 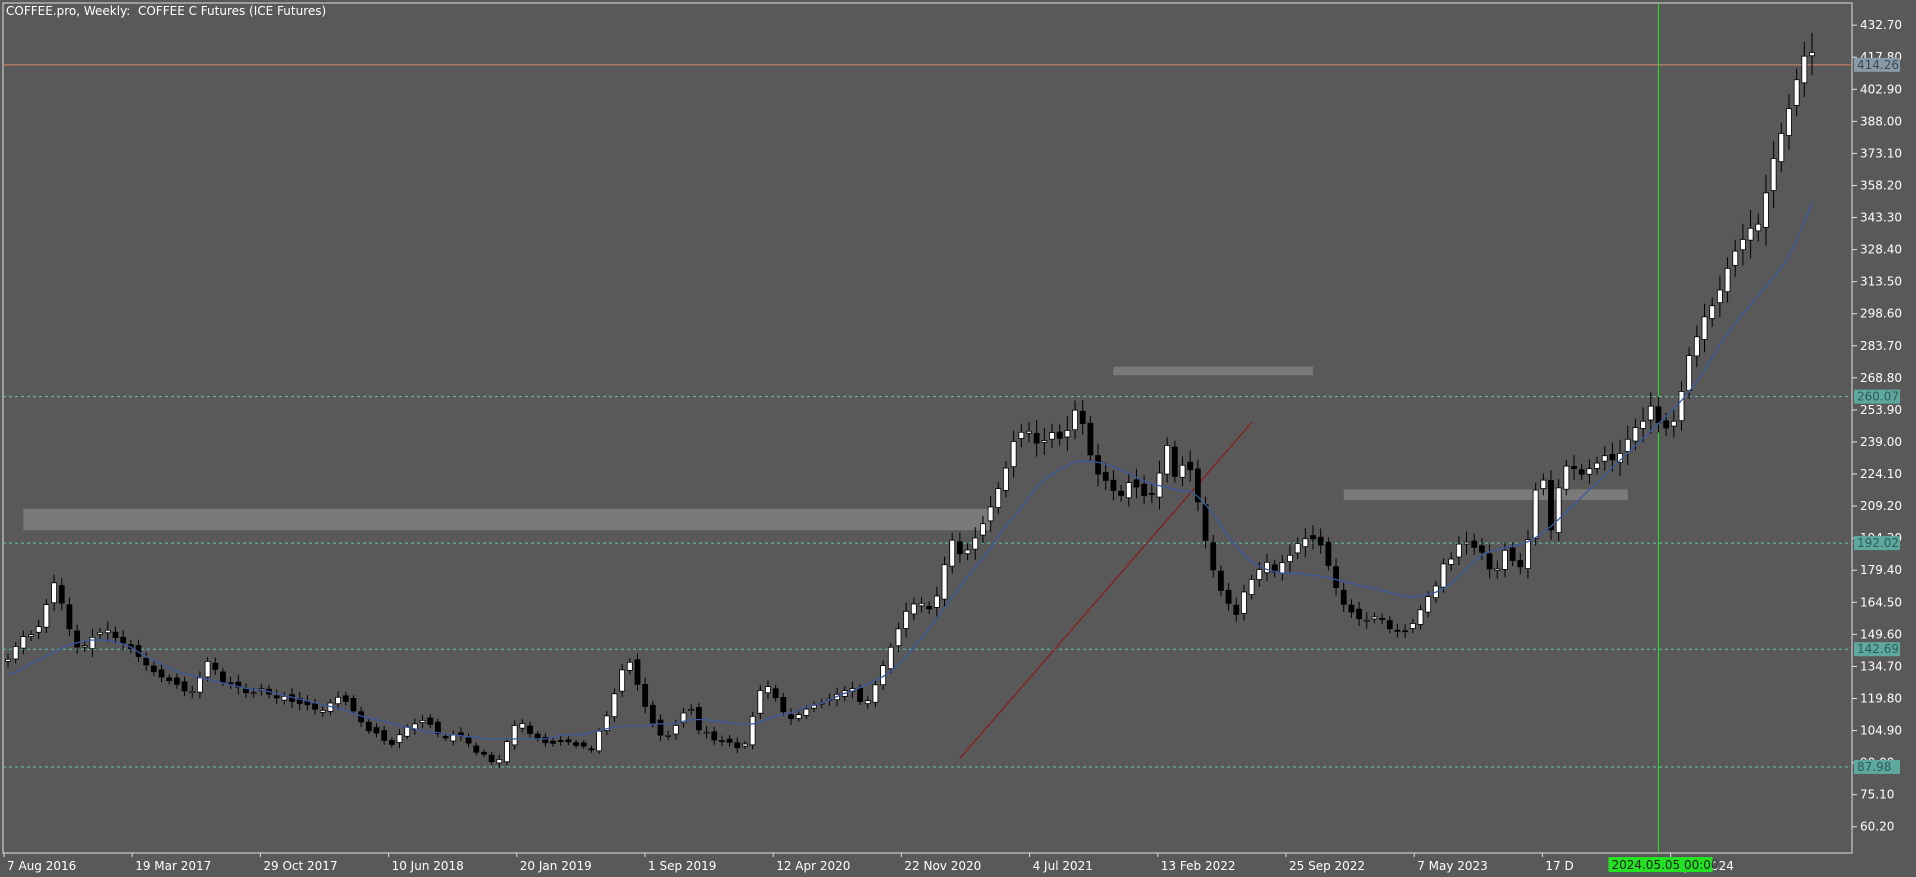 What do you see at coordinates (1881, 506) in the screenshot?
I see `y-tick-label: 209.20` at bounding box center [1881, 506].